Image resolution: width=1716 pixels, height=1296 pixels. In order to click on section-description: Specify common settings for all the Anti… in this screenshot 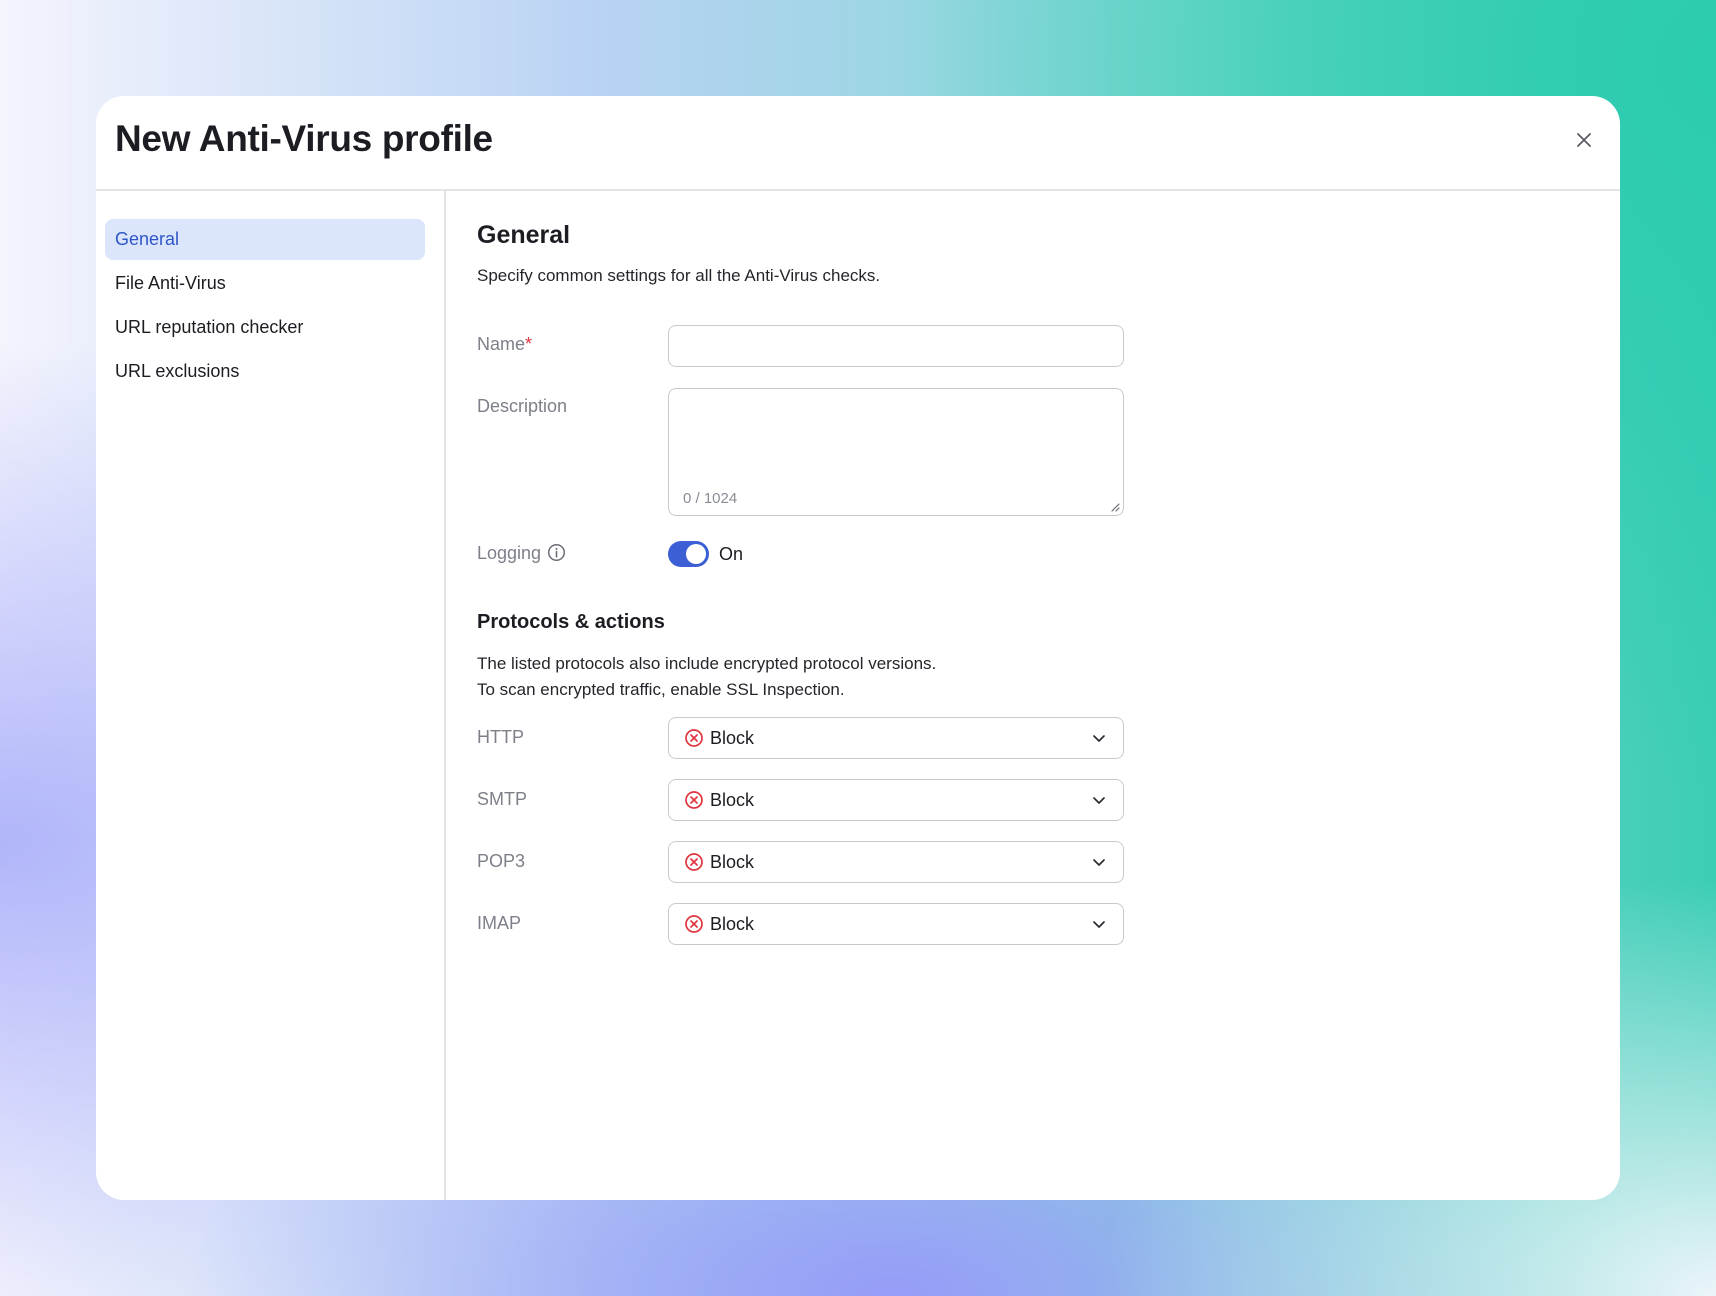, I will do `click(679, 275)`.